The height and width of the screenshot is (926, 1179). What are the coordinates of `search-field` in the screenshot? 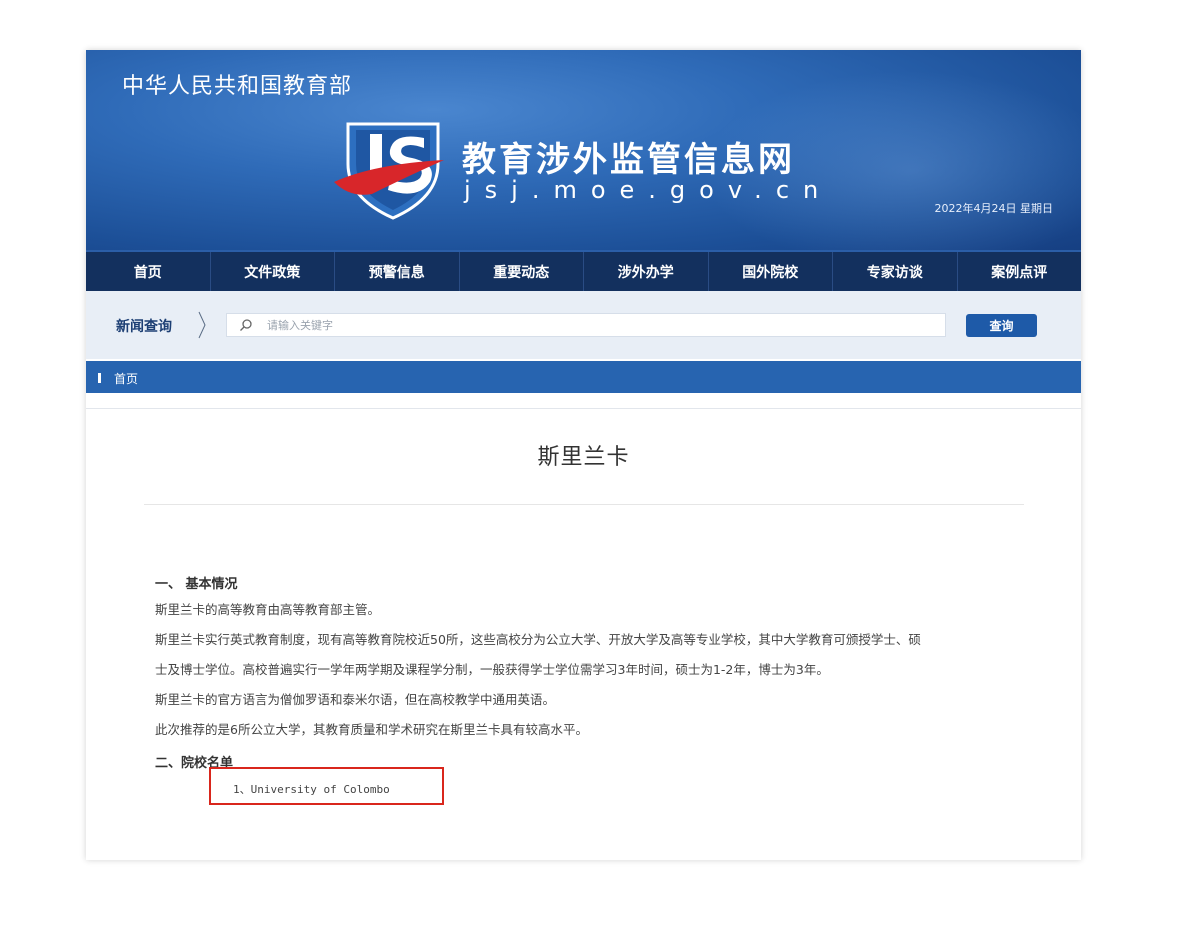 It's located at (586, 325).